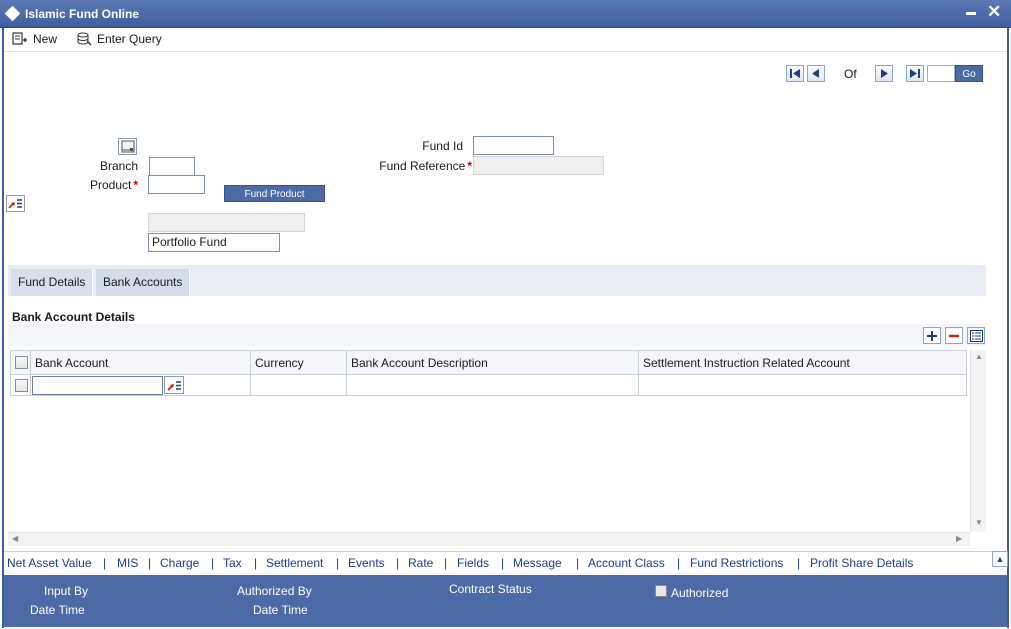 The width and height of the screenshot is (1011, 629). Describe the element at coordinates (366, 563) in the screenshot. I see `link-events: Events` at that location.